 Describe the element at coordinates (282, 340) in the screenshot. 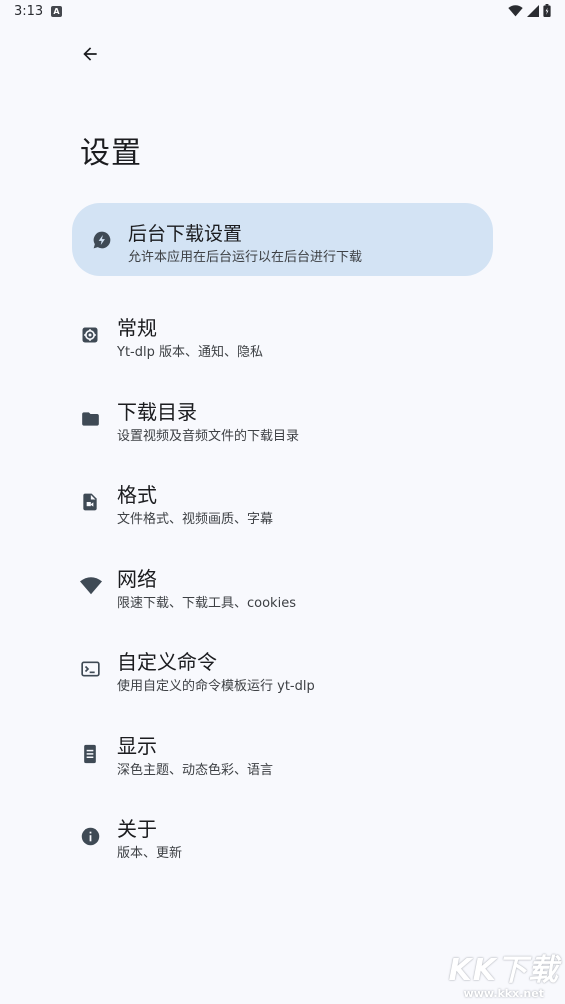

I see `settings-item-general: 常规 Yt-dlp 版本、通知、隐私` at that location.